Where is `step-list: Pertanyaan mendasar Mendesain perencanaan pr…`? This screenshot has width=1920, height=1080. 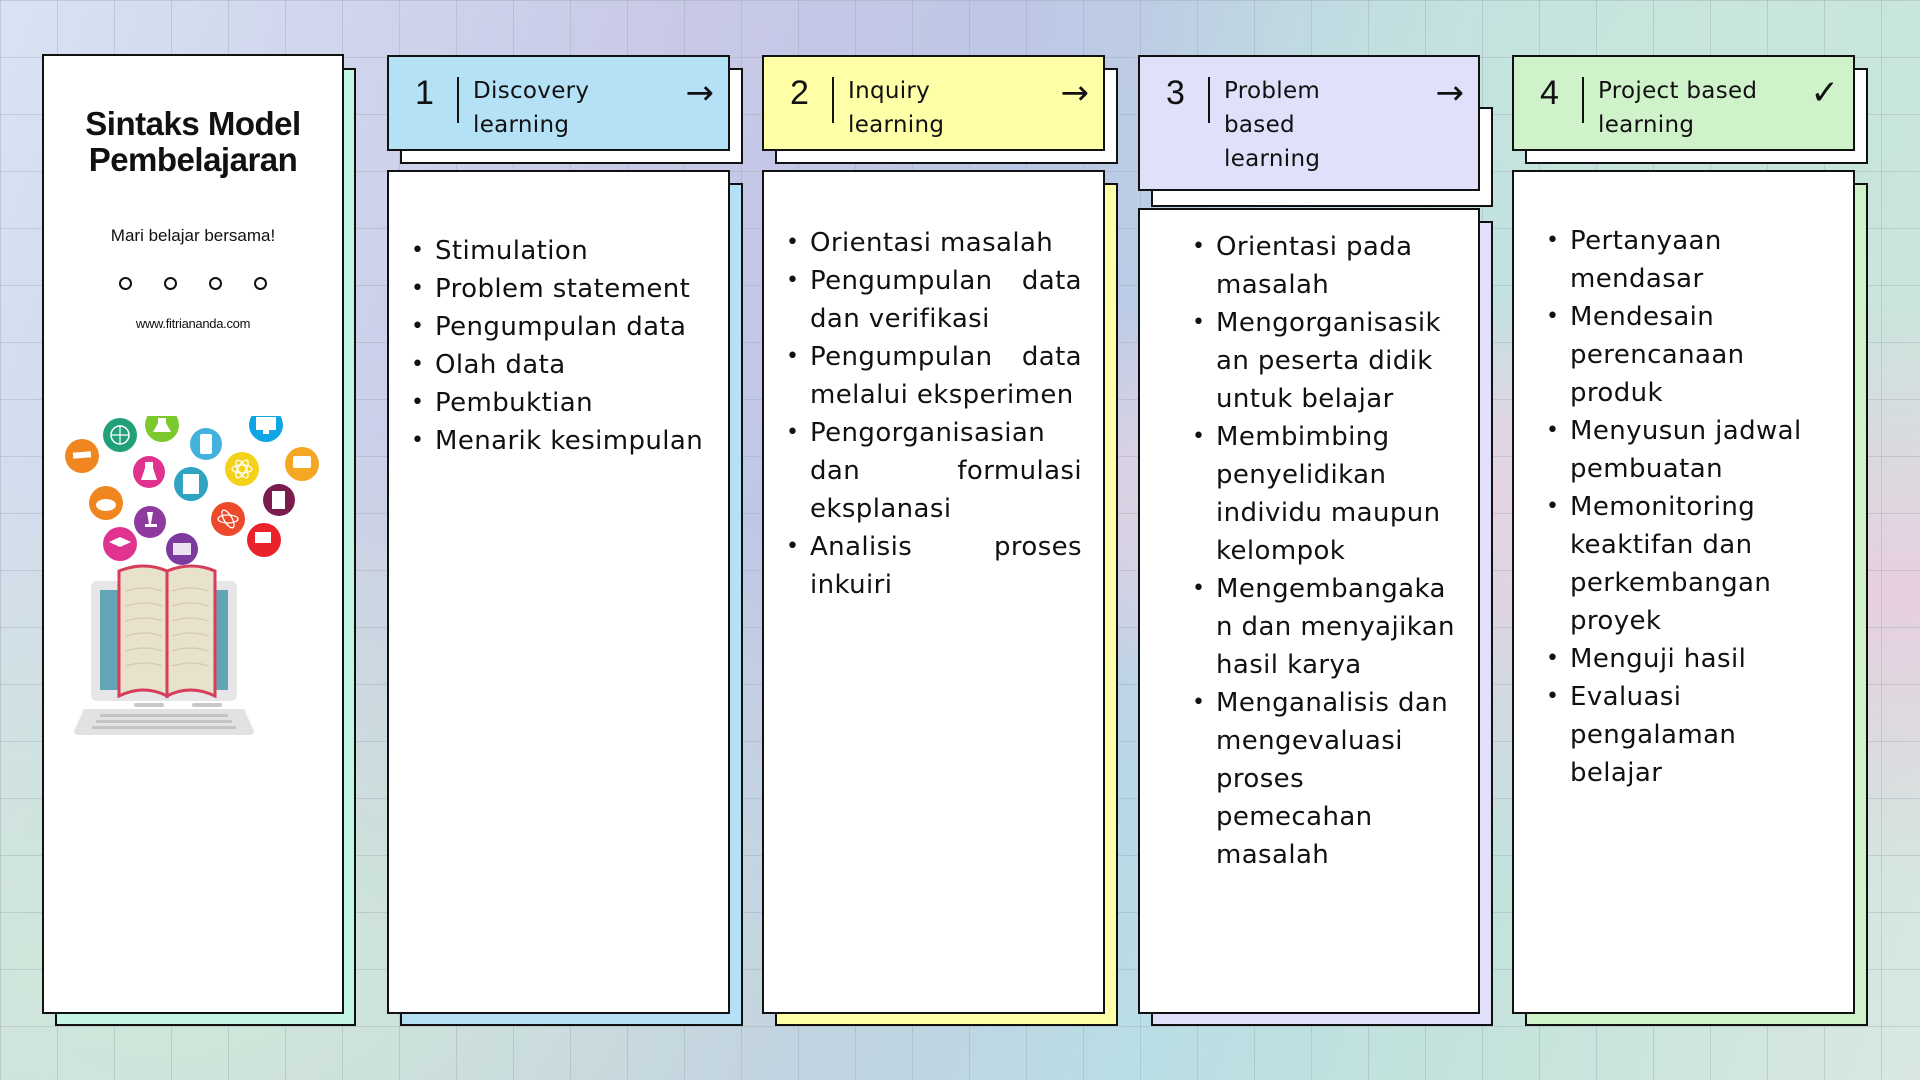 step-list: Pertanyaan mendasar Mendesain perencanaan pr… is located at coordinates (1686, 507).